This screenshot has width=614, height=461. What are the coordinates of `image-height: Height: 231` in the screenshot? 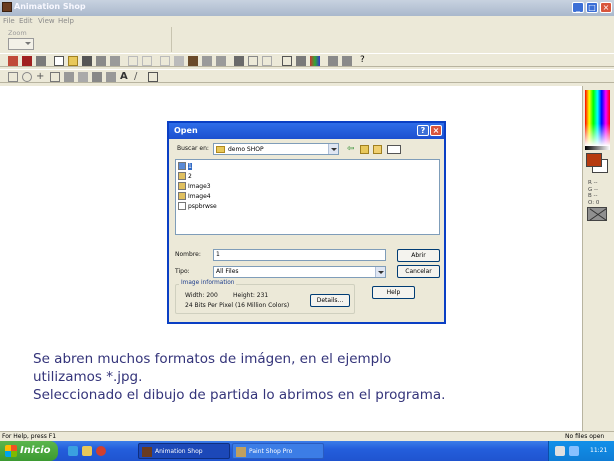 It's located at (251, 295).